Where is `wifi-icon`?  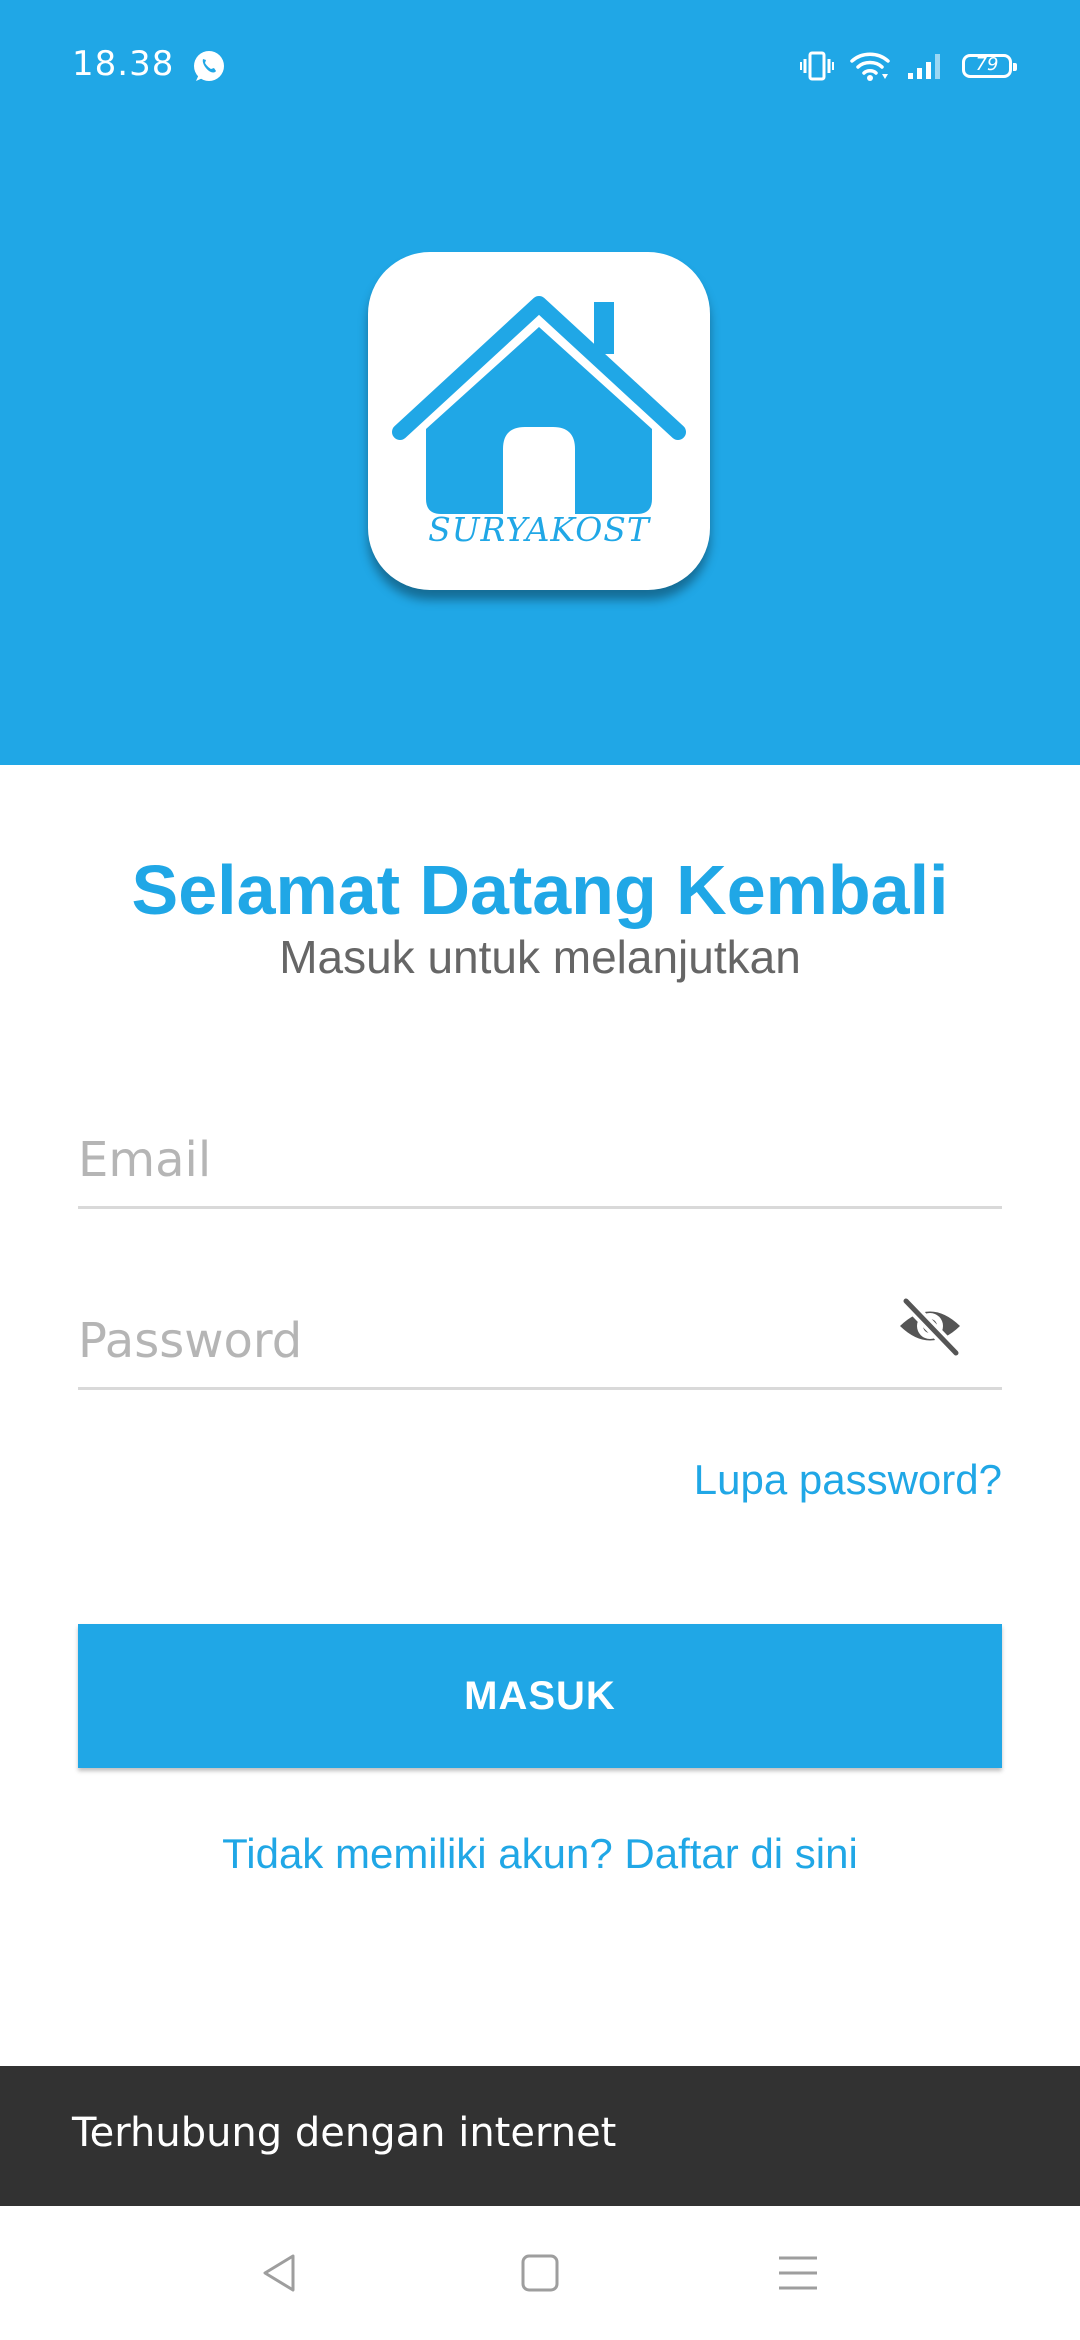 wifi-icon is located at coordinates (870, 66).